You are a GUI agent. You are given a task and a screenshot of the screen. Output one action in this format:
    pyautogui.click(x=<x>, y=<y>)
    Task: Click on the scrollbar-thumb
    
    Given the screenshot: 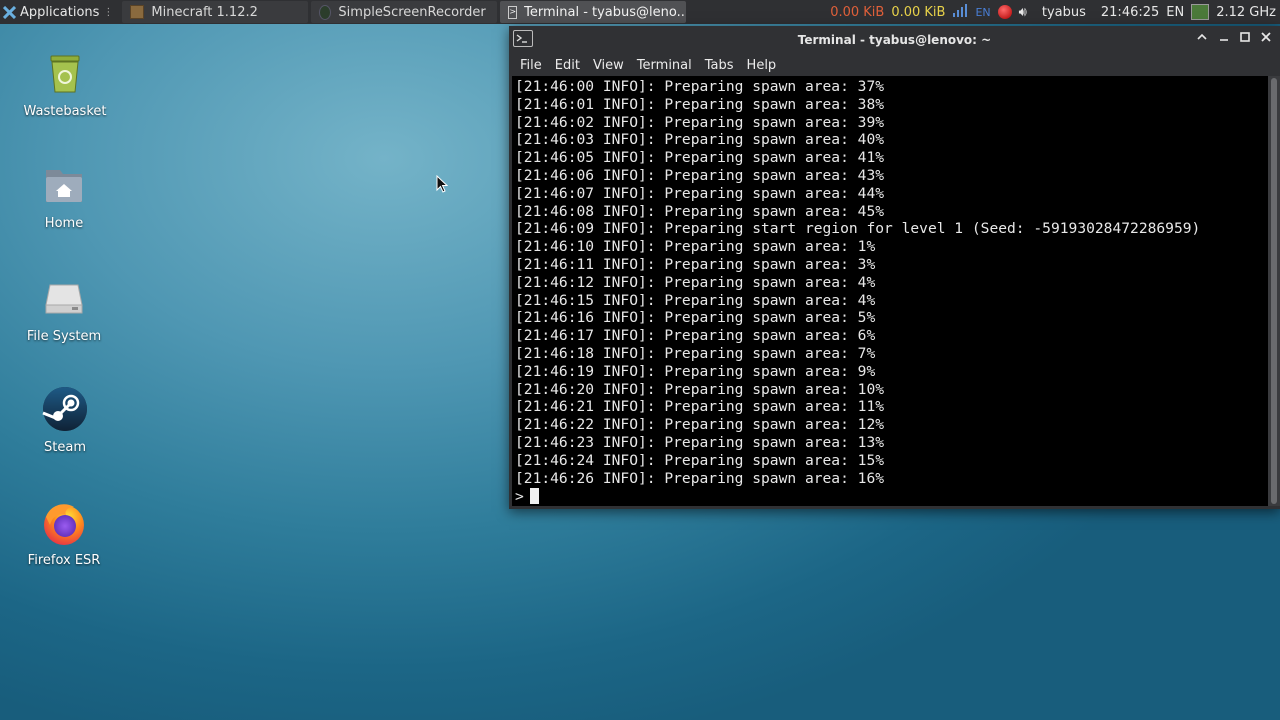 What is the action you would take?
    pyautogui.click(x=1274, y=291)
    